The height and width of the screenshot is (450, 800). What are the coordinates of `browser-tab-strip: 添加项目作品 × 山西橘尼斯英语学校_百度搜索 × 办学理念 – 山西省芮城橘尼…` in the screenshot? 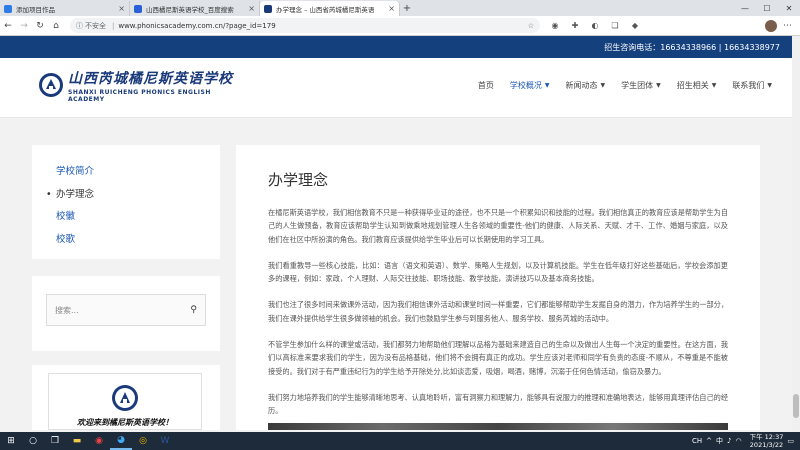 It's located at (400, 8).